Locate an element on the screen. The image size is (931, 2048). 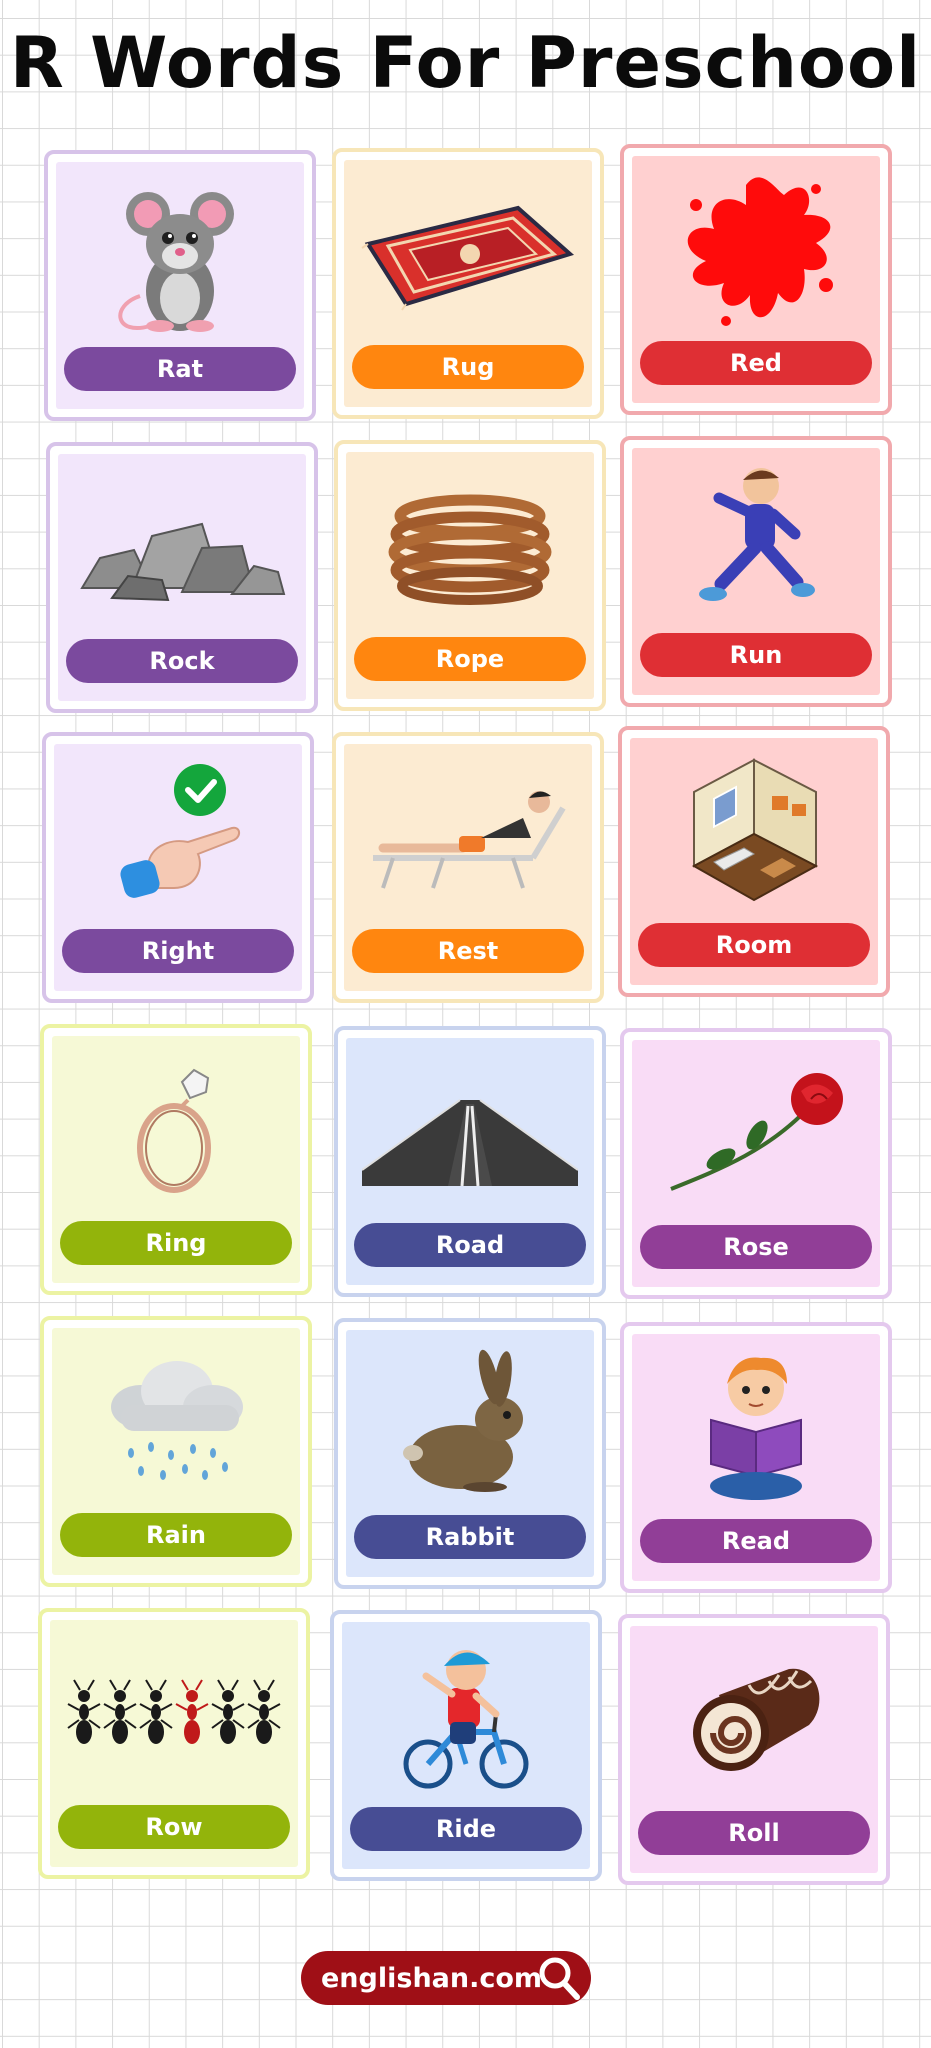
word-card-room: Room is located at coordinates (754, 861).